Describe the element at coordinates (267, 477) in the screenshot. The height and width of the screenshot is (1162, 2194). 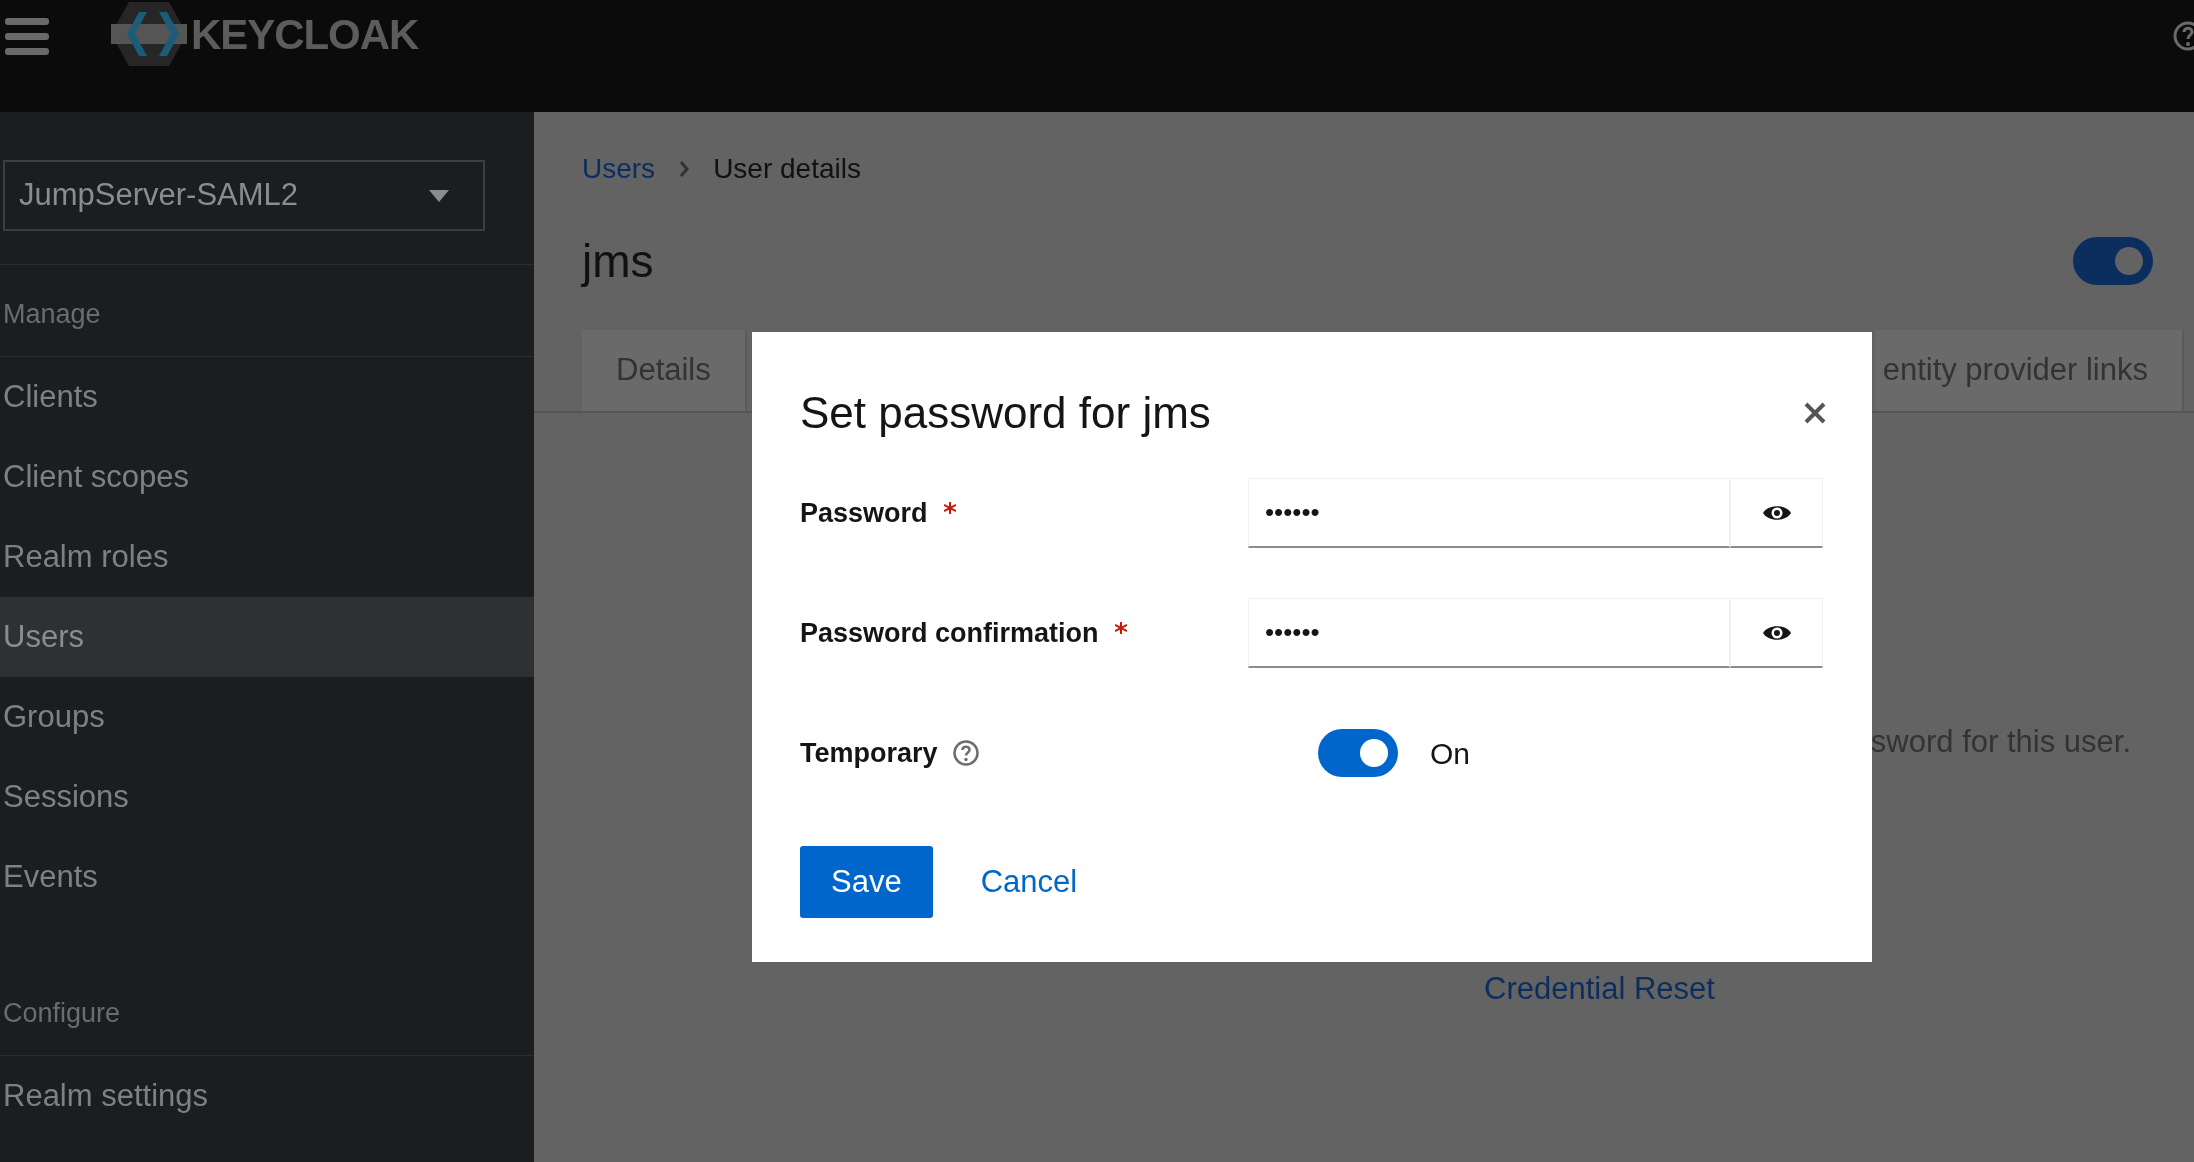
I see `nav-item: Client scopes` at that location.